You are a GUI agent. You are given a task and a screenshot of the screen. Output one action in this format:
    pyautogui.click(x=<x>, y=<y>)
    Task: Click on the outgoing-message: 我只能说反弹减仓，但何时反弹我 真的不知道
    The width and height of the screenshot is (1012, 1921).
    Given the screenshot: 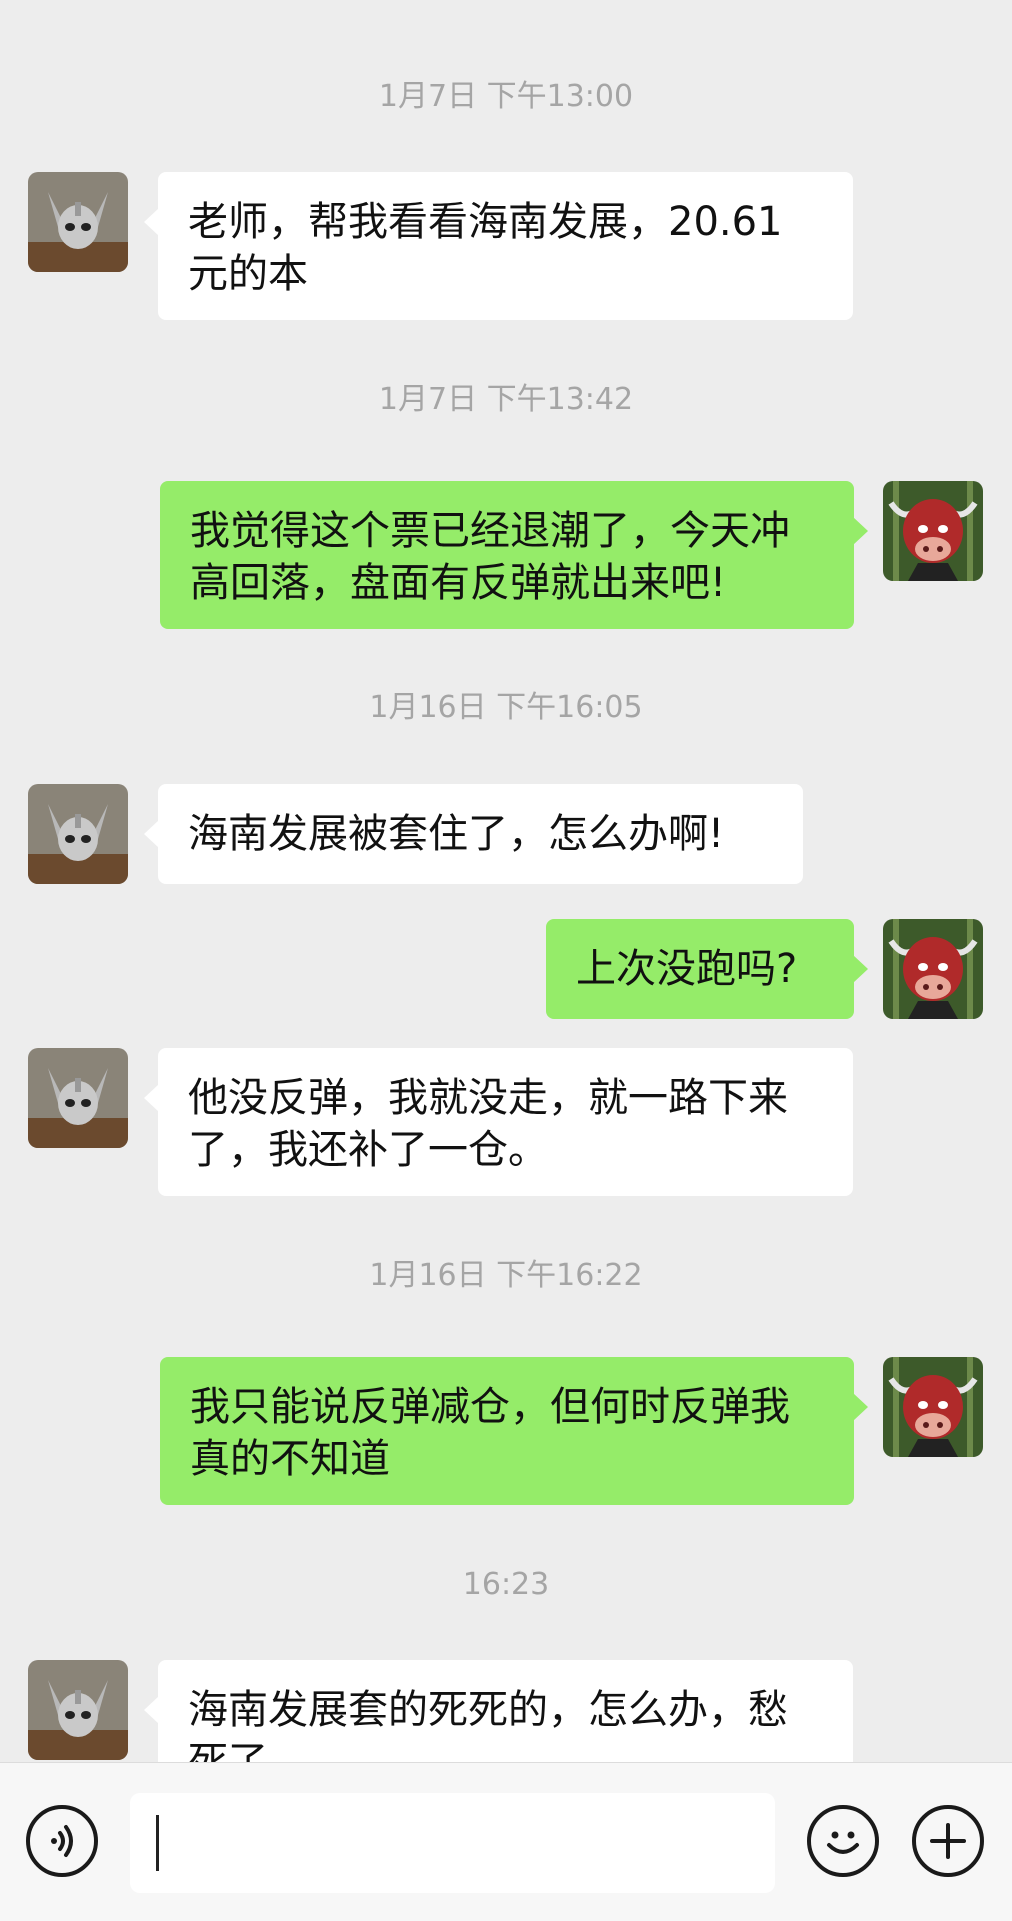 What is the action you would take?
    pyautogui.click(x=514, y=1431)
    